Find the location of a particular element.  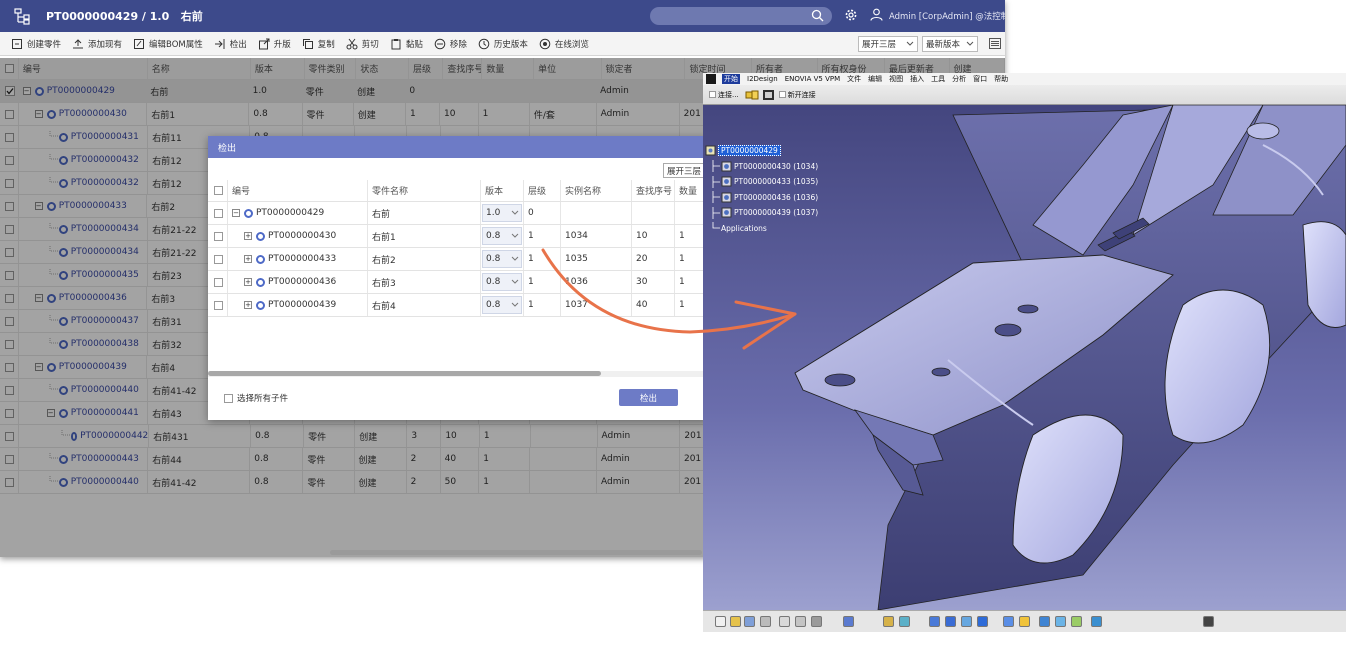

select-all-children: 选择所有子件 is located at coordinates (256, 398).